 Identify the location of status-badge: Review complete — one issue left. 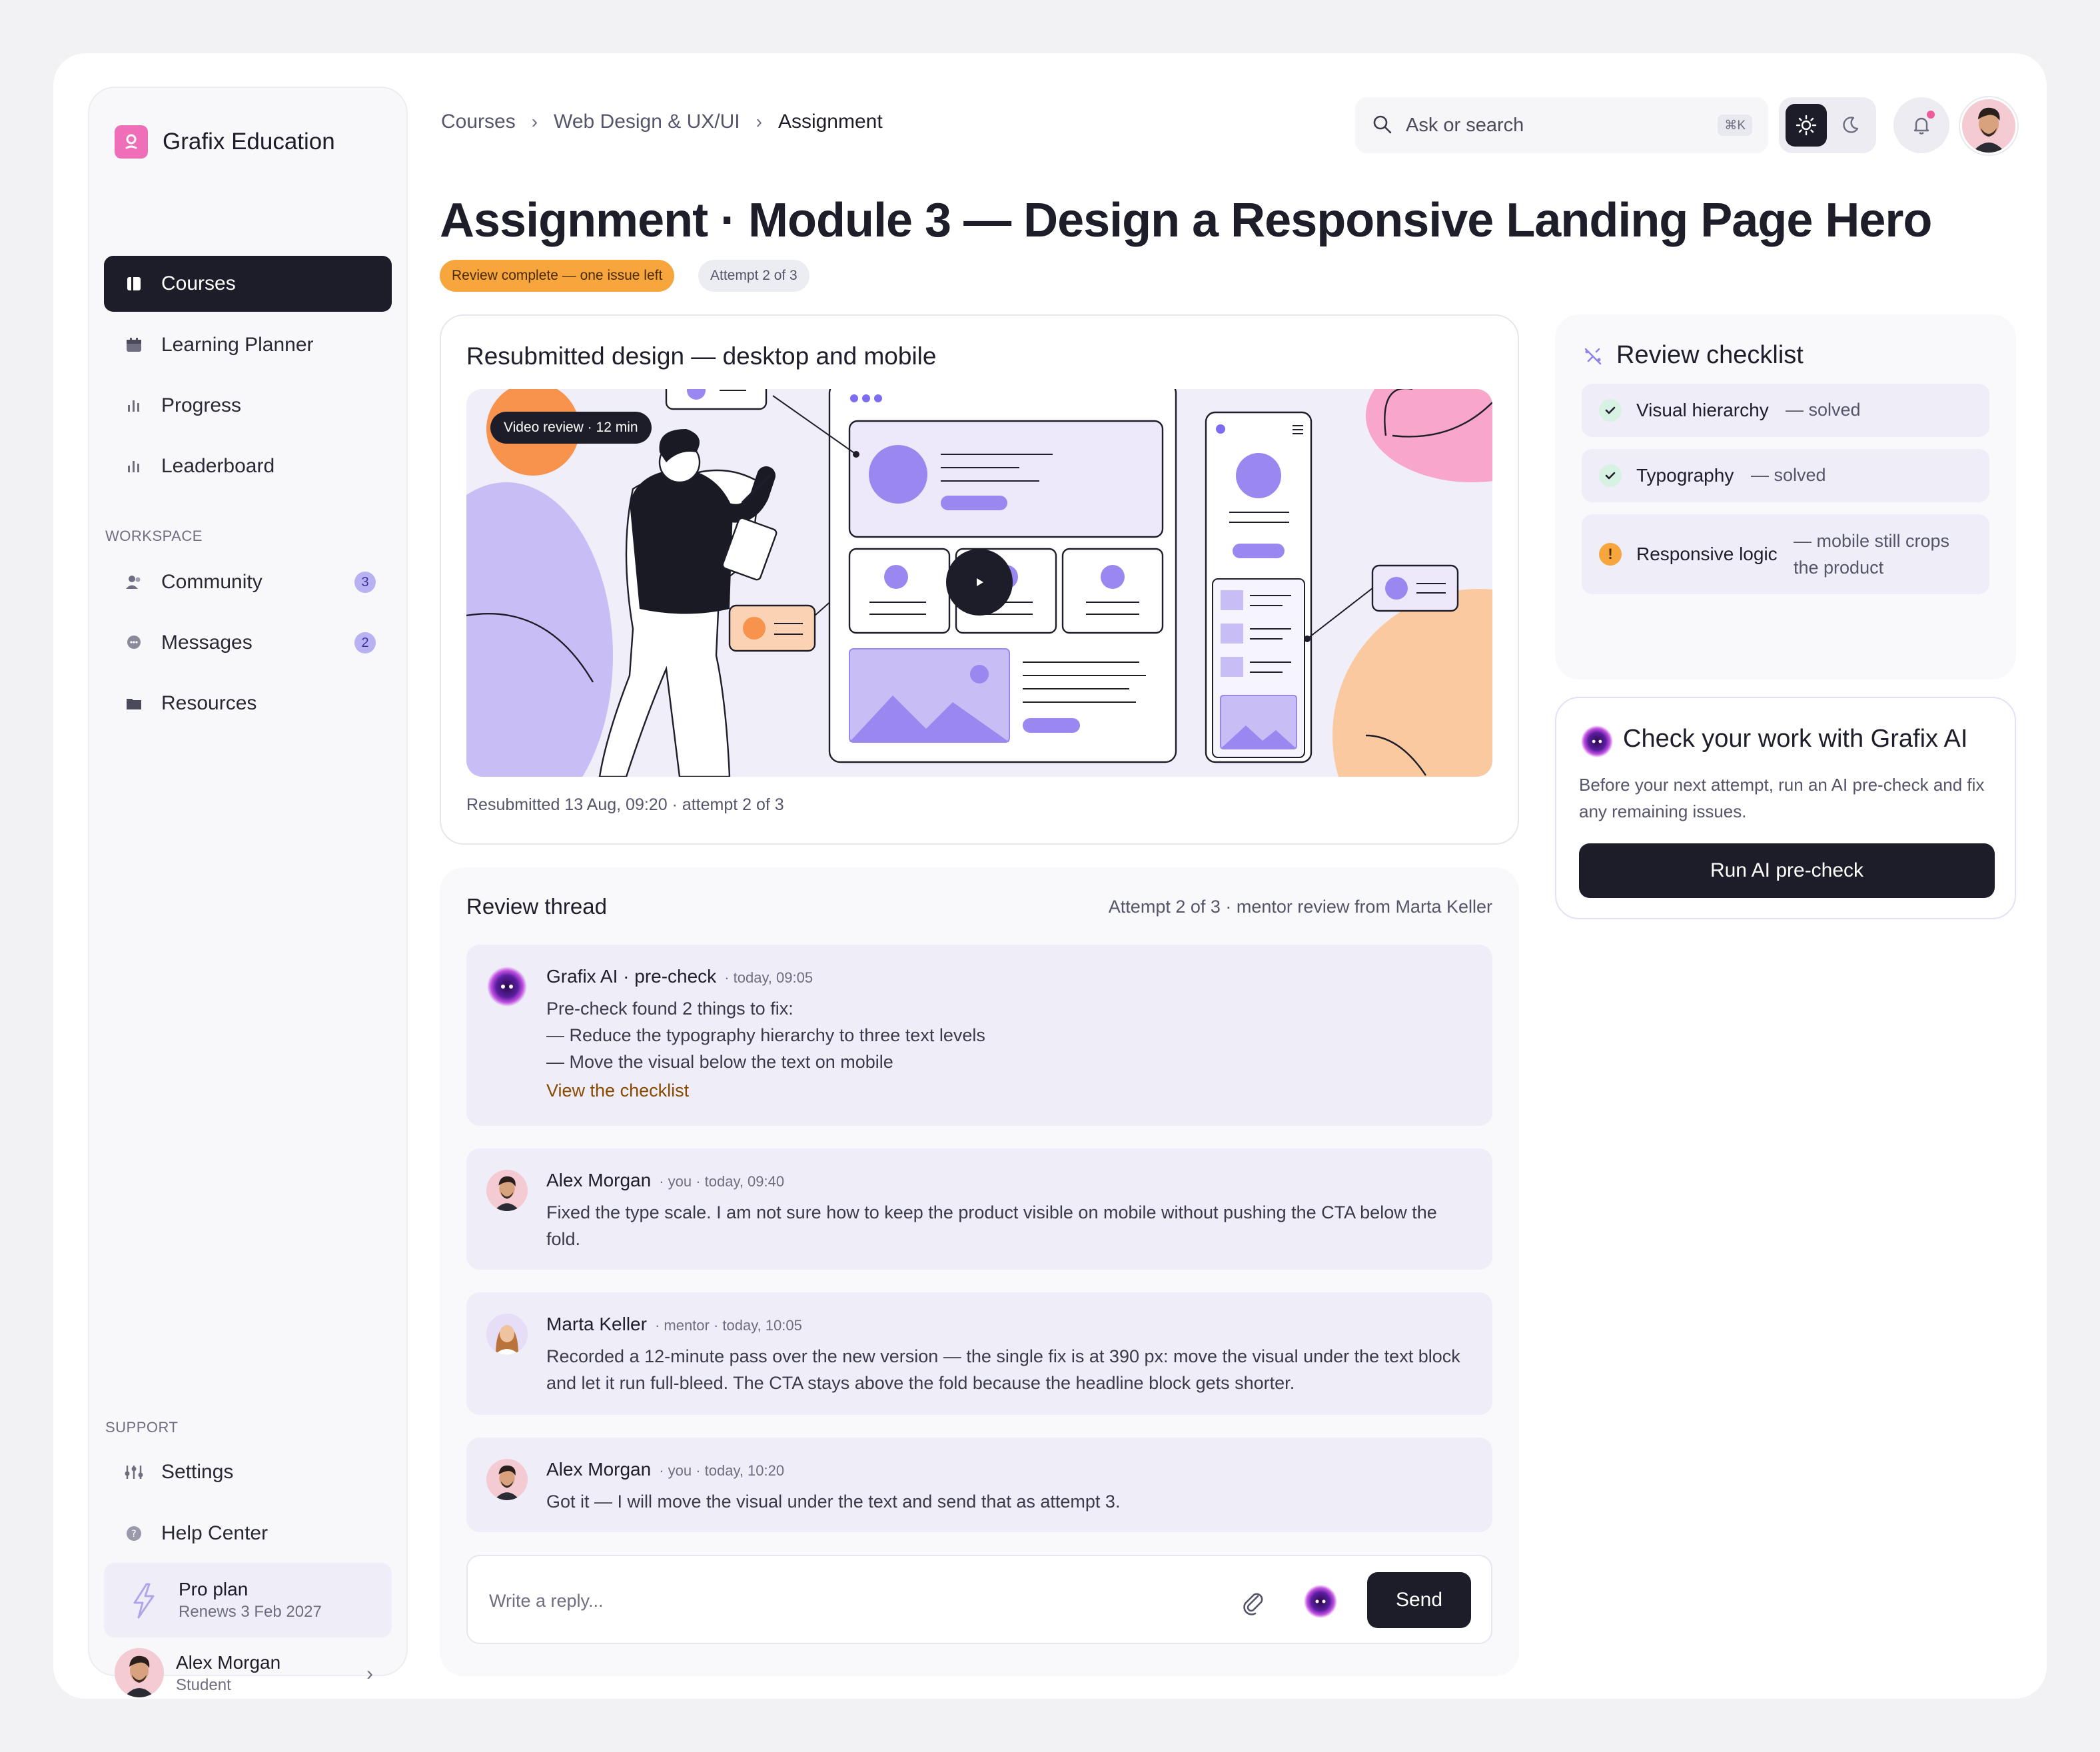
(557, 276).